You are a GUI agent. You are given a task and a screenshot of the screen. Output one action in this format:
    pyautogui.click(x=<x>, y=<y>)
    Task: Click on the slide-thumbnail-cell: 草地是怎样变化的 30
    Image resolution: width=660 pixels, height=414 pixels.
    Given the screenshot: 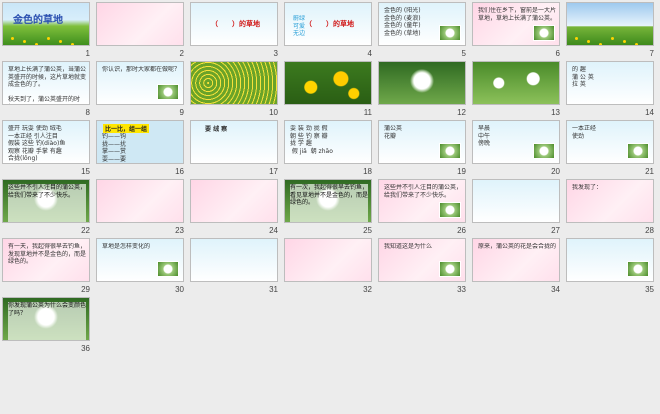 What is the action you would take?
    pyautogui.click(x=141, y=265)
    